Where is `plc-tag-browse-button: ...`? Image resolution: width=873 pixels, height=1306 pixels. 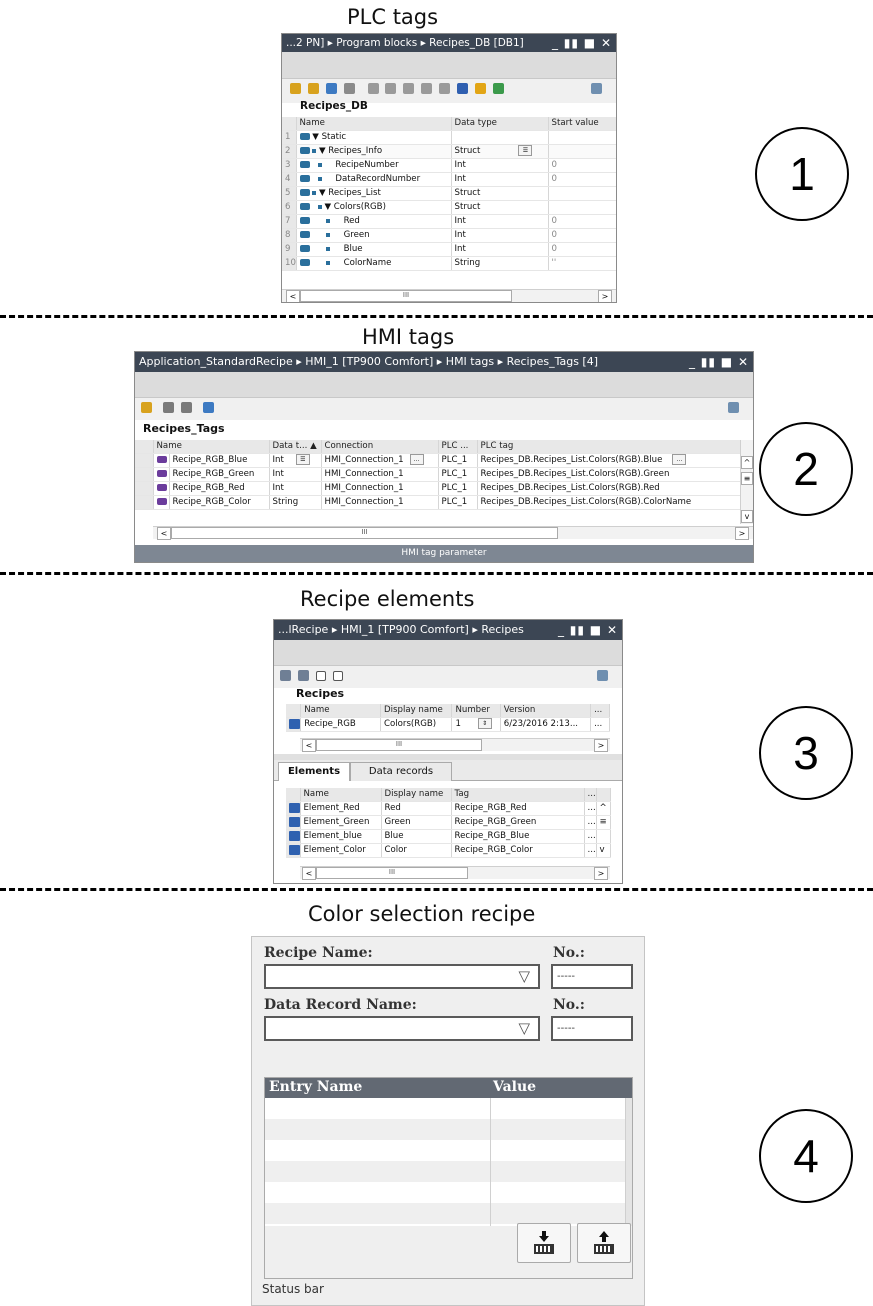
plc-tag-browse-button: ... is located at coordinates (679, 459).